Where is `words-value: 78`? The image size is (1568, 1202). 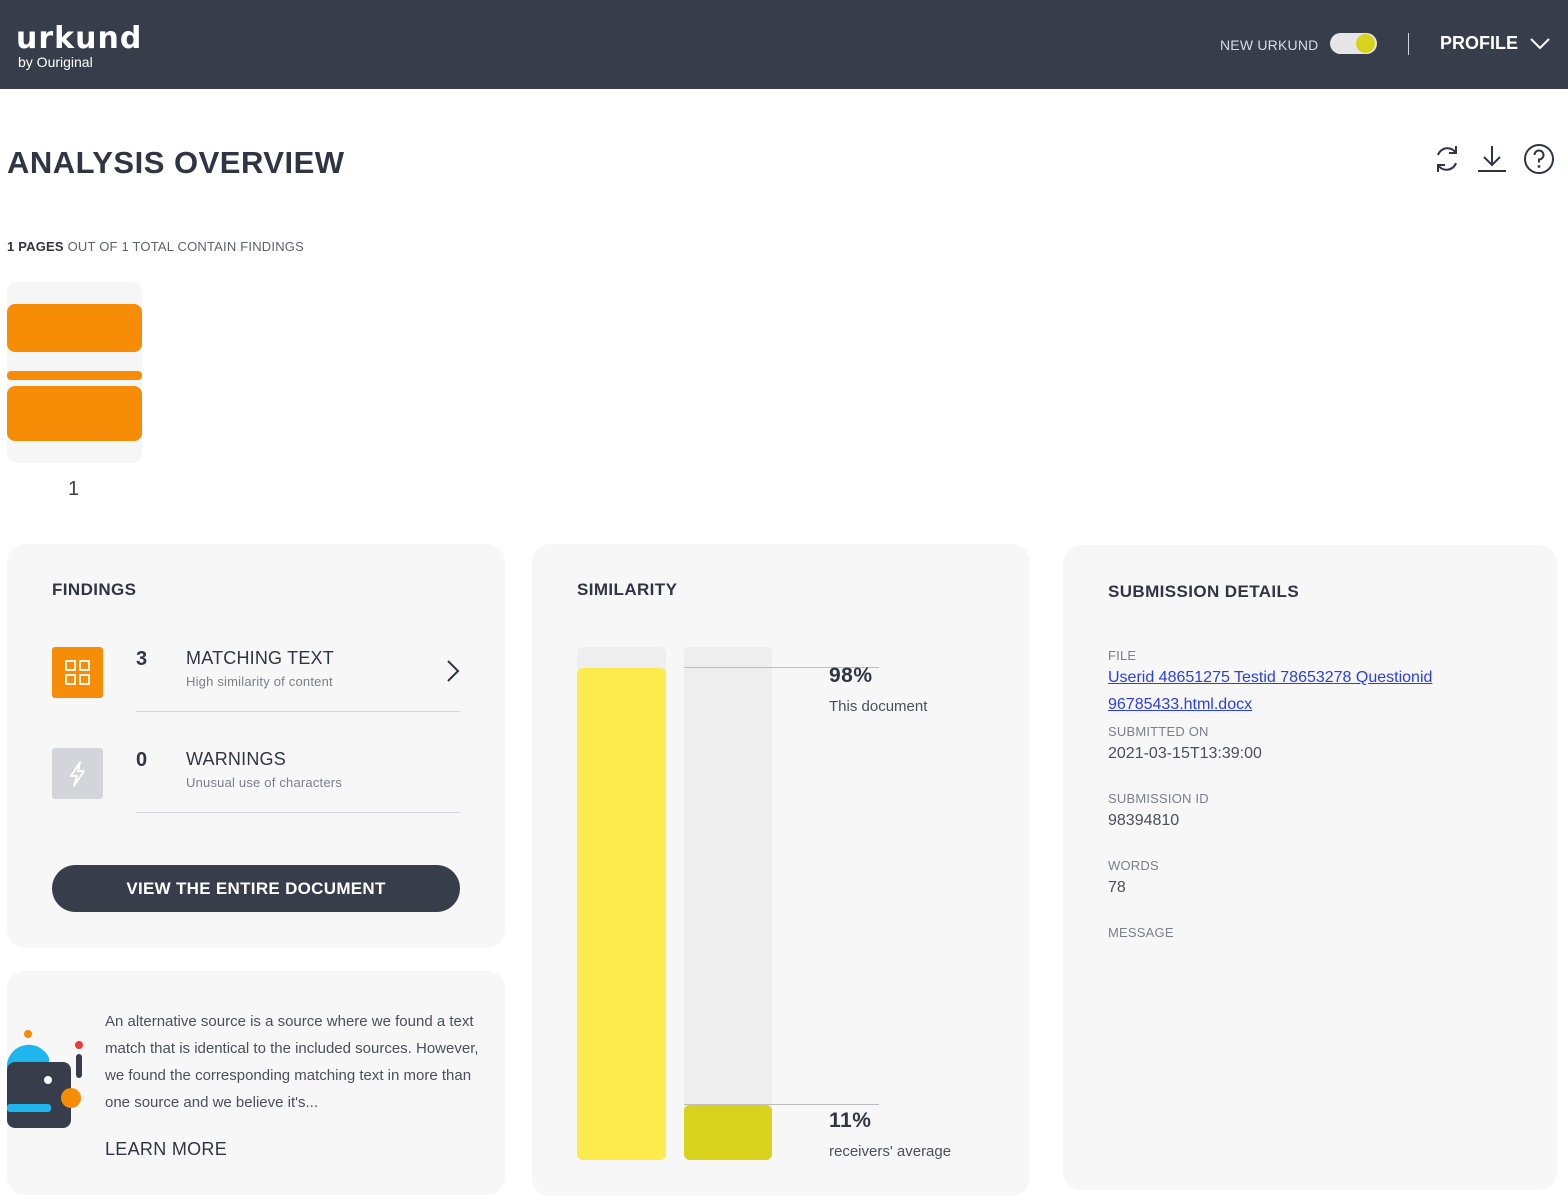 words-value: 78 is located at coordinates (1117, 887).